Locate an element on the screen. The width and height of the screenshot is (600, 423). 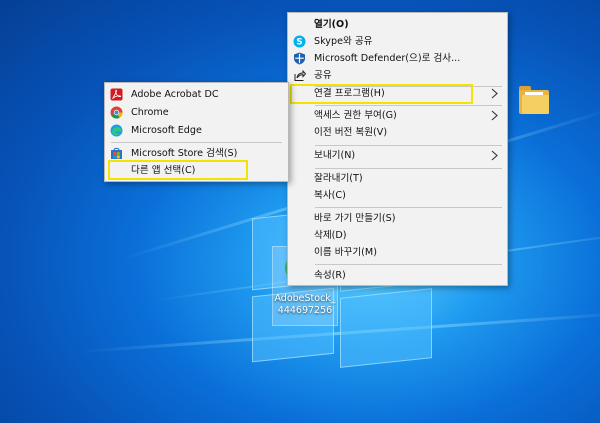
svg-text: S is located at coordinates (299, 43).